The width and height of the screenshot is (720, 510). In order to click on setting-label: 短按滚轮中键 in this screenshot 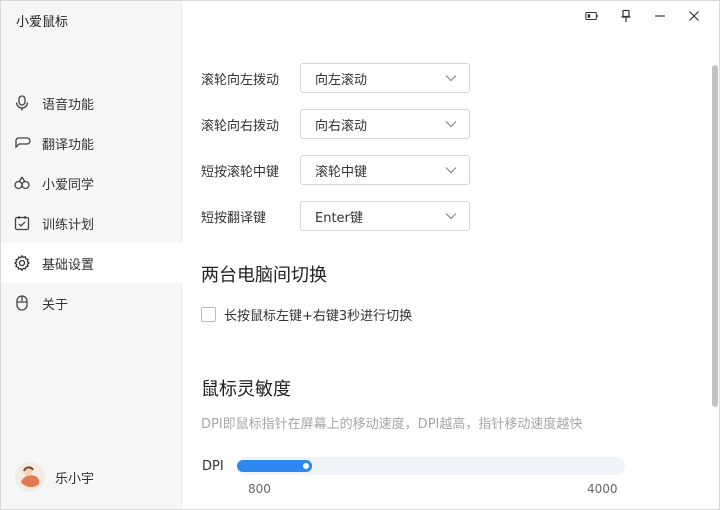, I will do `click(240, 172)`.